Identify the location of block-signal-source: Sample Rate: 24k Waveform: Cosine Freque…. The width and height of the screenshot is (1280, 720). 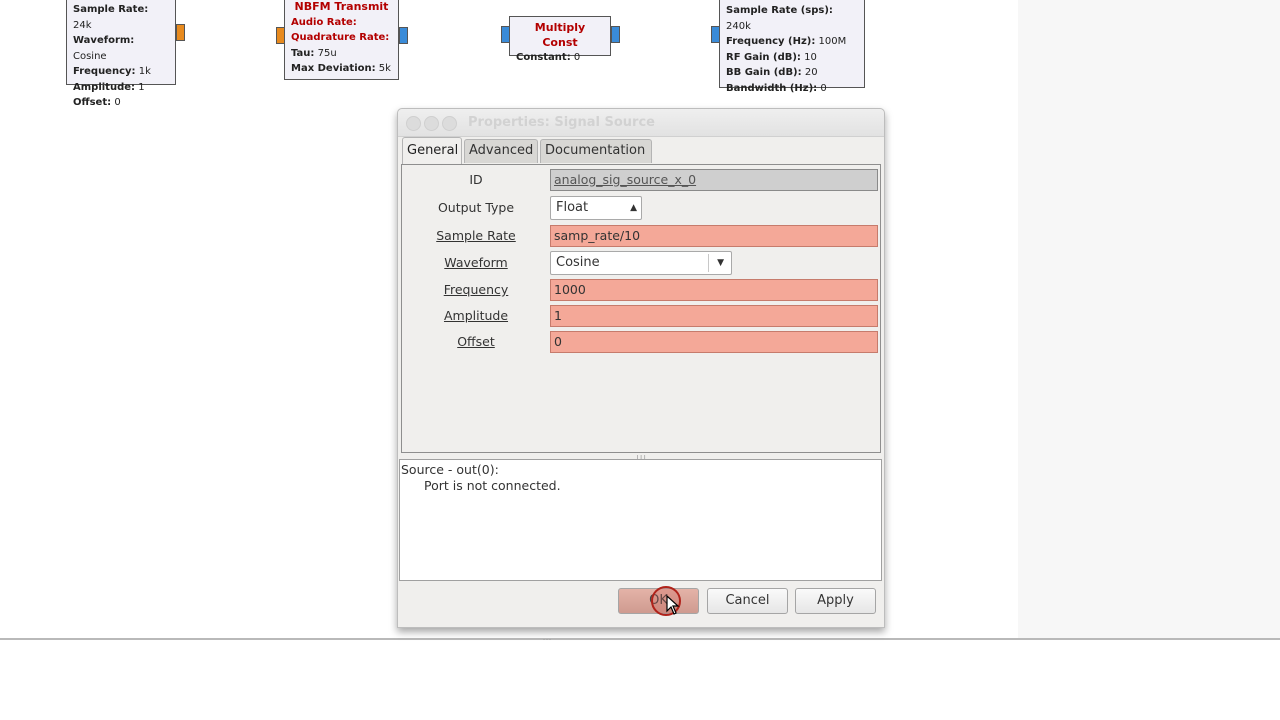
(121, 54).